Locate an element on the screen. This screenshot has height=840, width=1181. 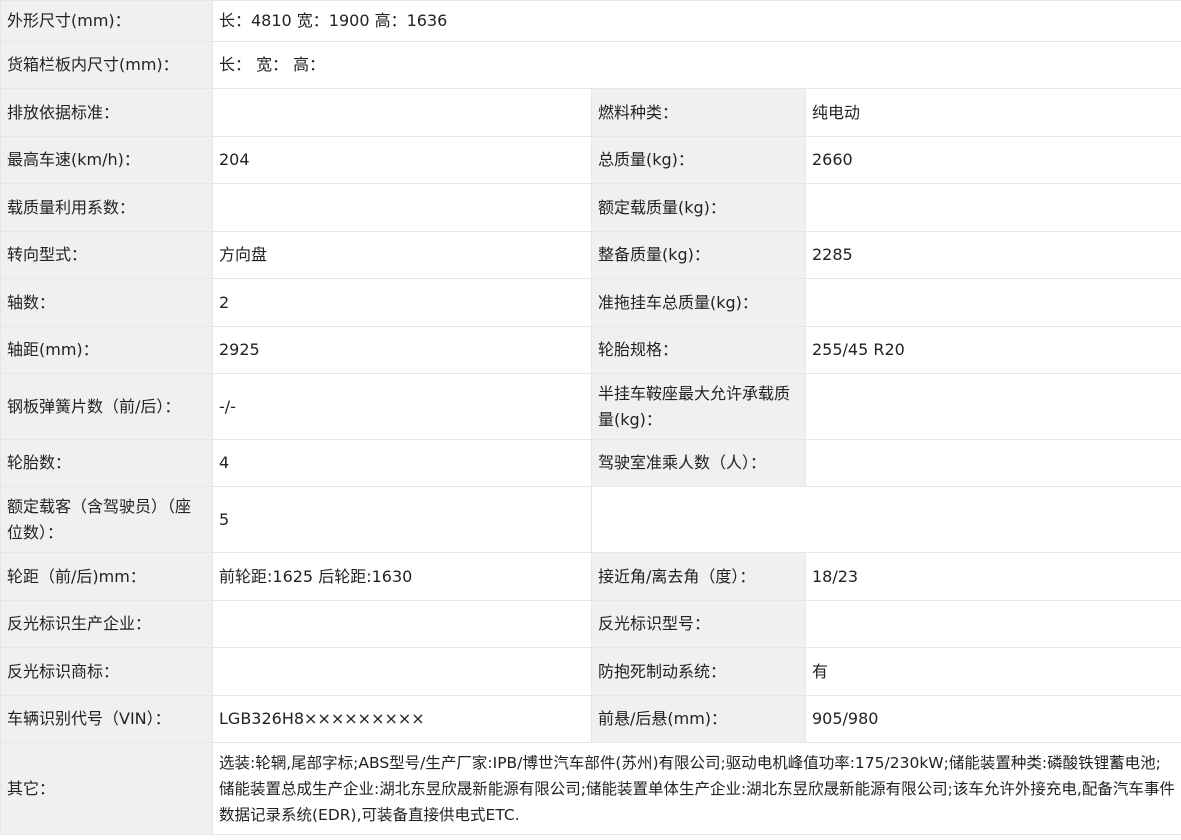
value-track-width: 前轮距:1625 后轮距:1630 is located at coordinates (402, 576).